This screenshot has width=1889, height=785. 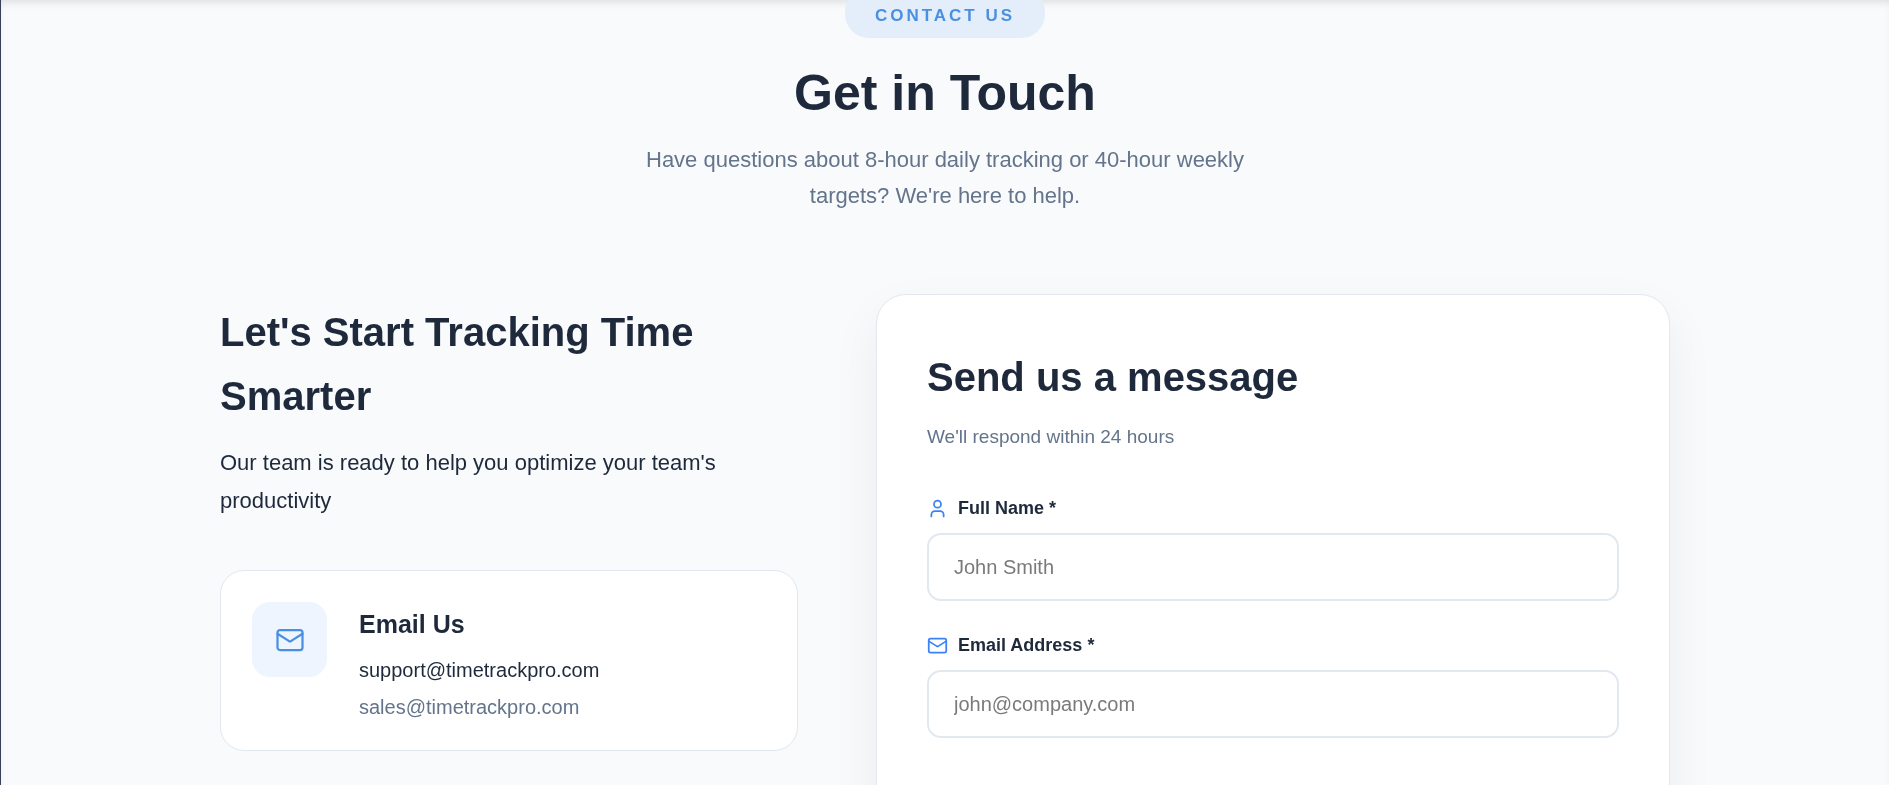 What do you see at coordinates (1273, 704) in the screenshot?
I see `input-field: john@company.com` at bounding box center [1273, 704].